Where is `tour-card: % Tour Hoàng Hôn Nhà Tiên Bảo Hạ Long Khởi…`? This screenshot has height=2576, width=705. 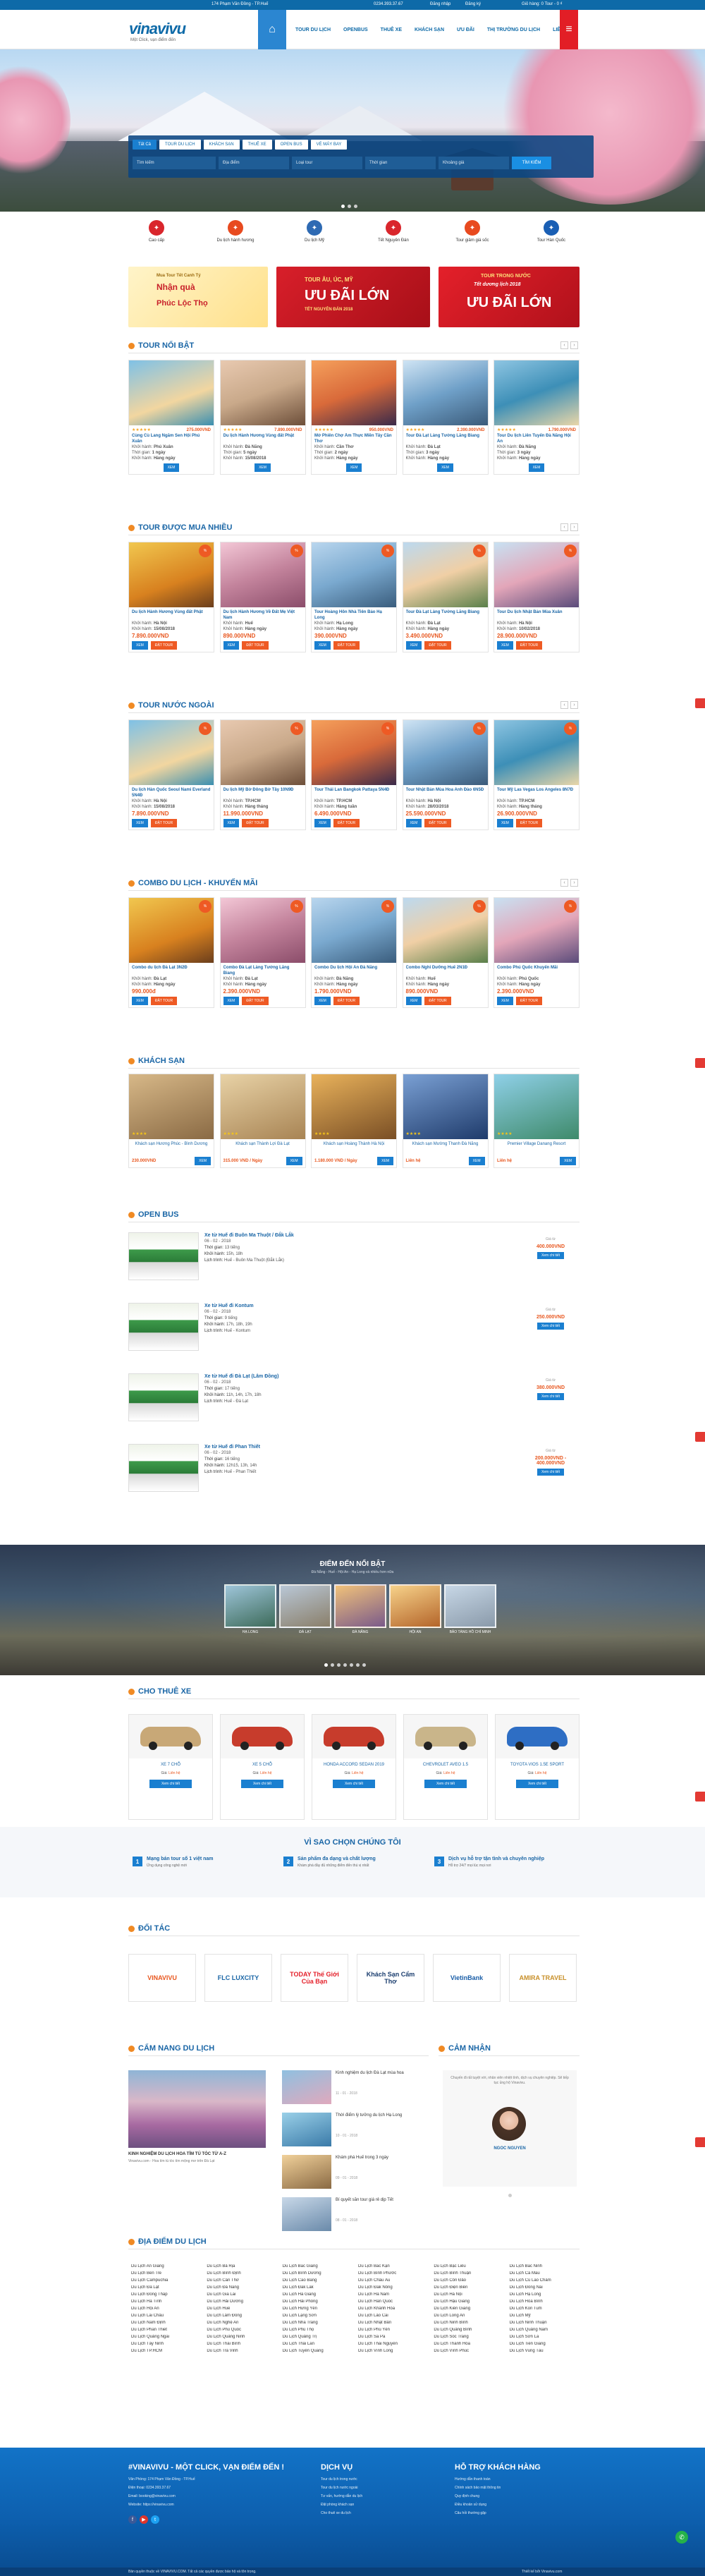 tour-card: % Tour Hoàng Hôn Nhà Tiên Bảo Hạ Long Khởi… is located at coordinates (354, 597).